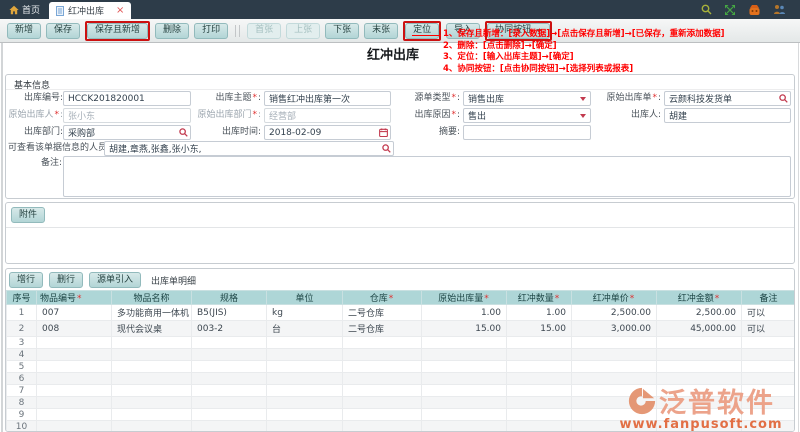 The image size is (800, 432). Describe the element at coordinates (382, 328) in the screenshot. I see `grid-cell: 二号仓库` at that location.